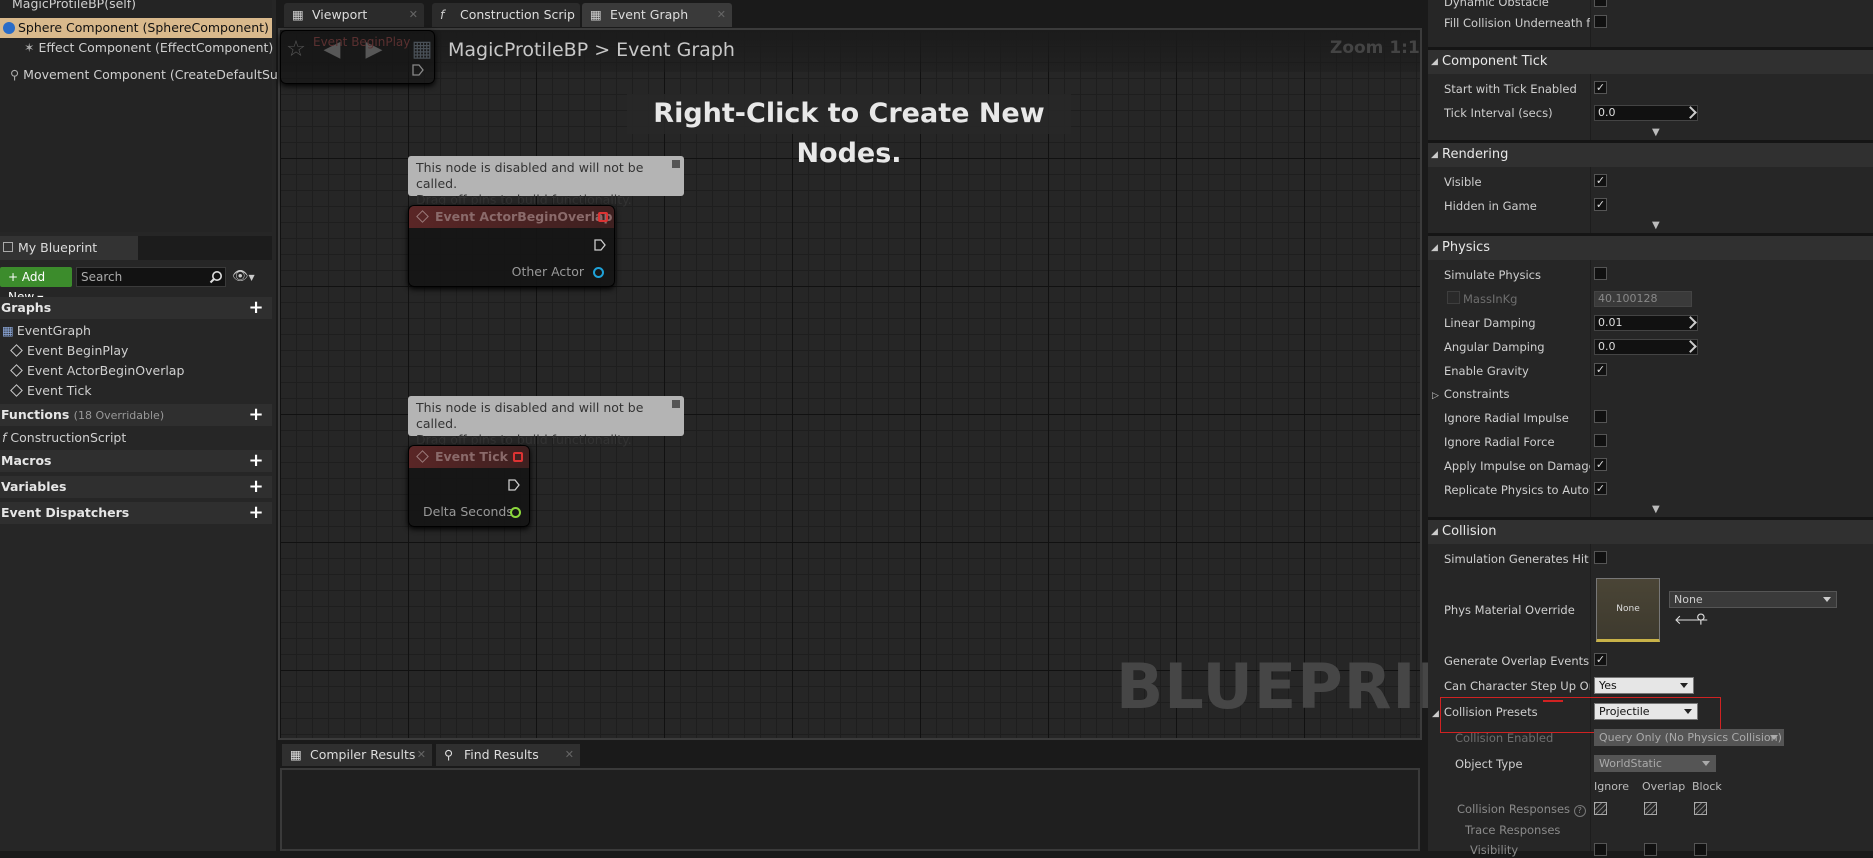 This screenshot has height=858, width=1873. Describe the element at coordinates (256, 513) in the screenshot. I see `add-dispatcher-plus-icon: +` at that location.